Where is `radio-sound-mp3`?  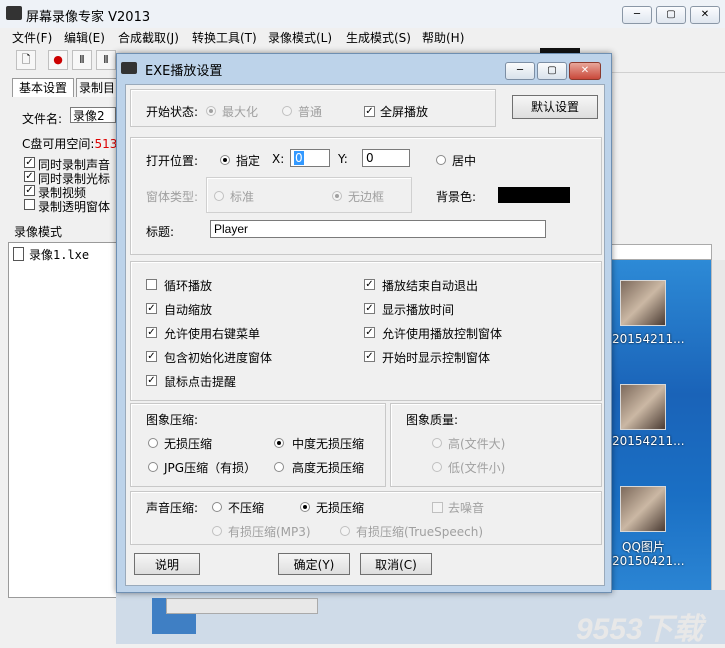
radio-sound-mp3 is located at coordinates (217, 531).